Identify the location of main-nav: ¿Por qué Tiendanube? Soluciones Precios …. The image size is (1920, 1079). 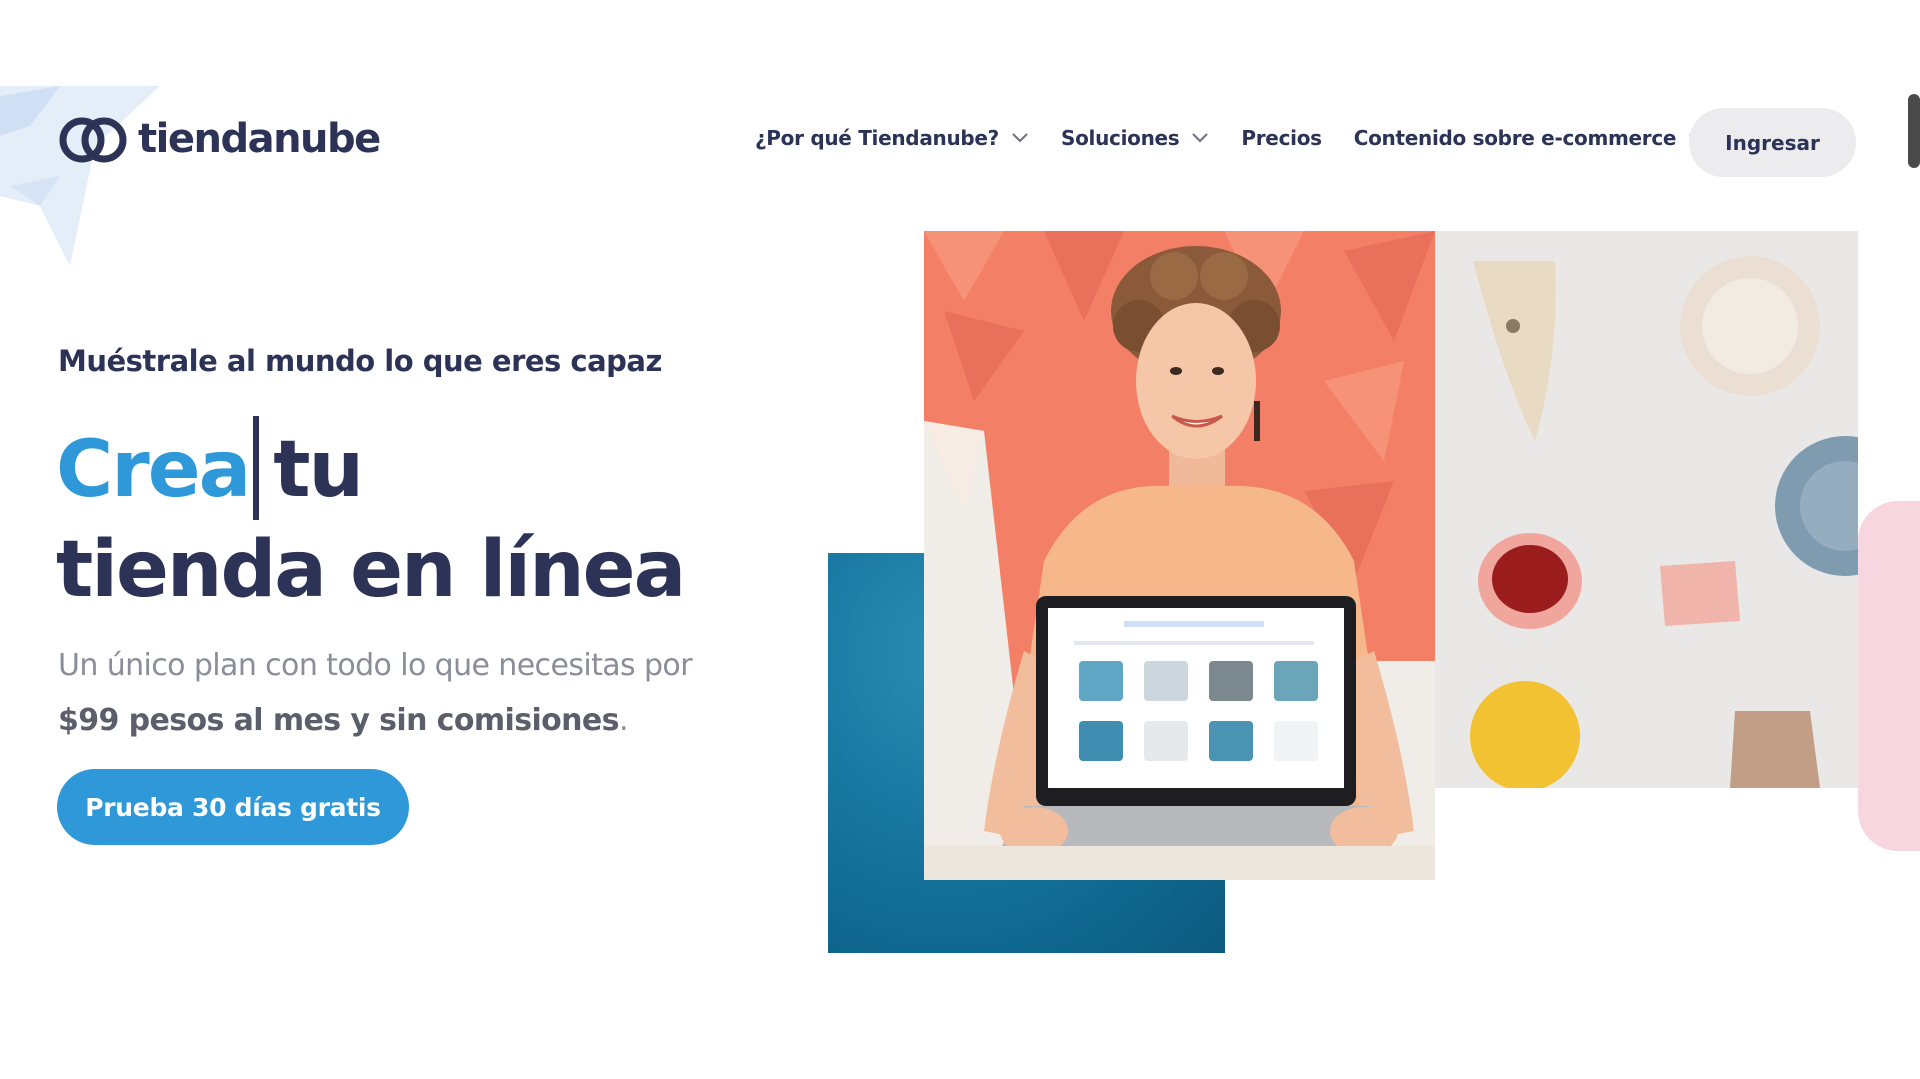
(1246, 138).